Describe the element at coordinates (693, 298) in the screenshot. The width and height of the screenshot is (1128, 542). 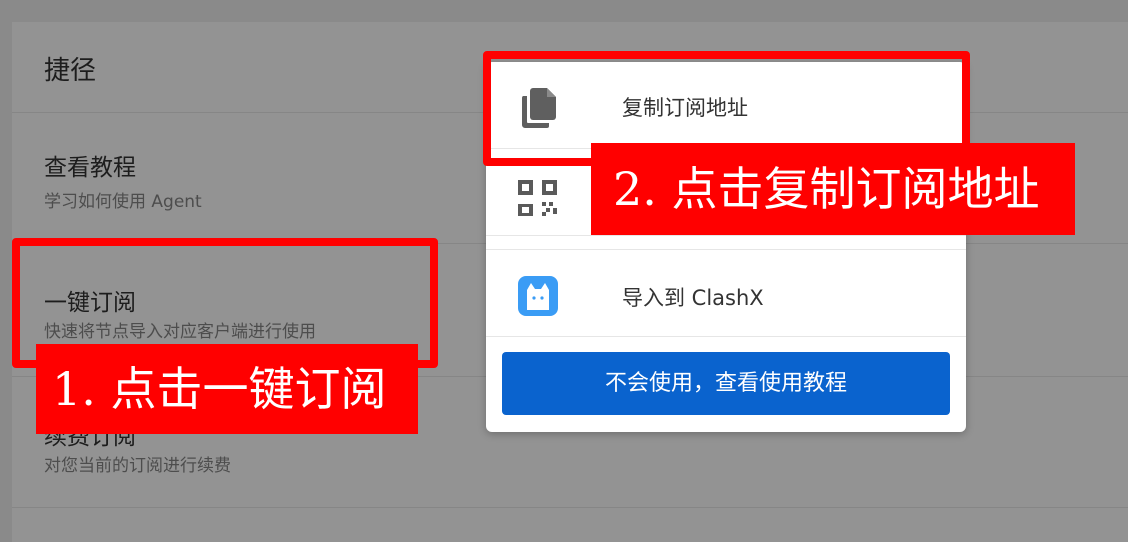
I see `import-to-clashx-label: 导入到 ClashX` at that location.